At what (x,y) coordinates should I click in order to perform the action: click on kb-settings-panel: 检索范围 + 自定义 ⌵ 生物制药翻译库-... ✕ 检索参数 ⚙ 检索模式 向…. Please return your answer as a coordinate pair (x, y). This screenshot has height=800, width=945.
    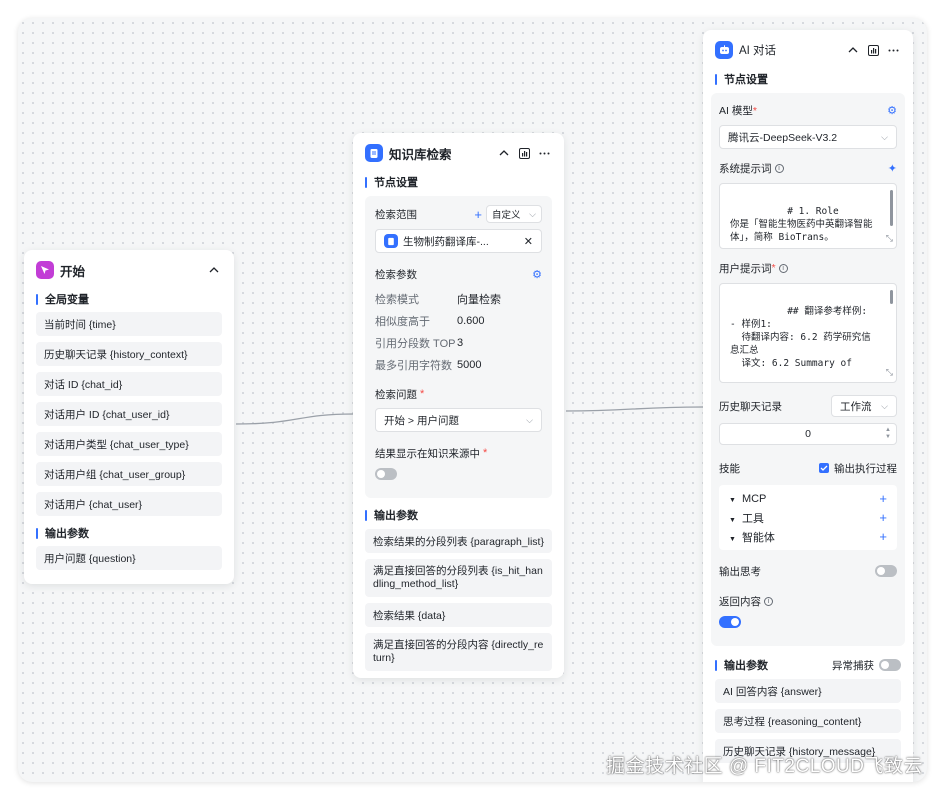
    Looking at the image, I should click on (458, 347).